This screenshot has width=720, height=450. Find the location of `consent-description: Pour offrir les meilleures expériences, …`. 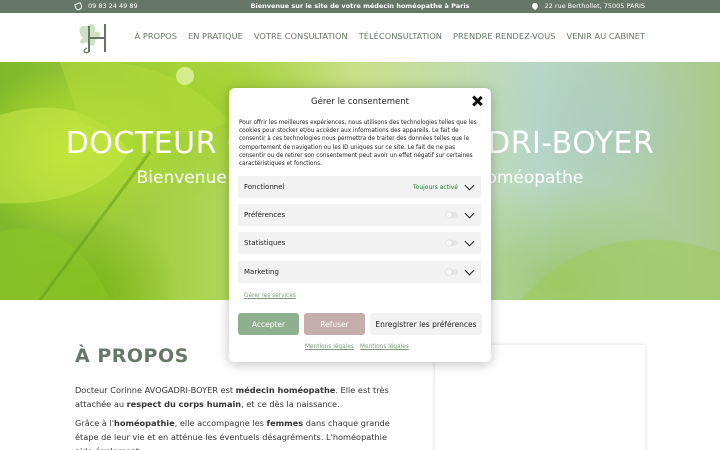

consent-description: Pour offrir les meilleures expériences, … is located at coordinates (358, 144).